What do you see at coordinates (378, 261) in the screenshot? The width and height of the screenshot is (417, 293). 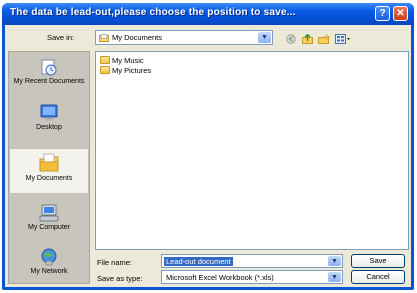 I see `save-button: Save` at bounding box center [378, 261].